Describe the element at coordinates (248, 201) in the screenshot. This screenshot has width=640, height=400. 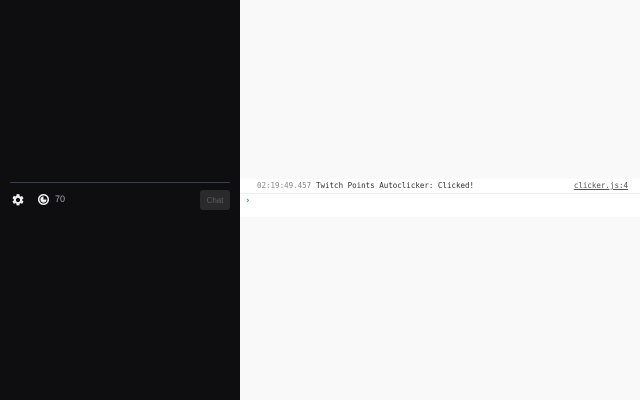
I see `prompt-chevron-icon: ›` at that location.